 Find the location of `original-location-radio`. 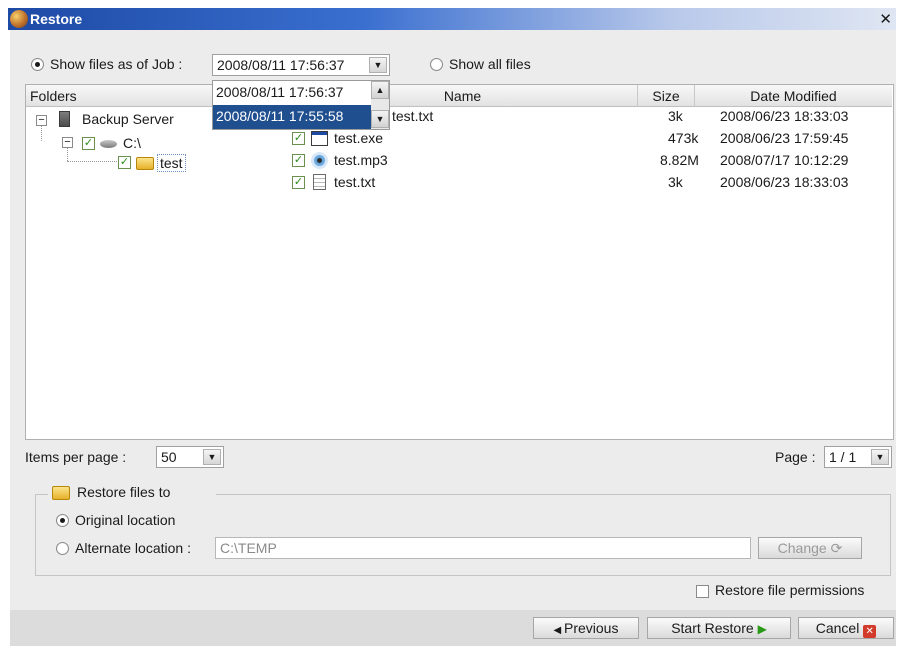

original-location-radio is located at coordinates (62, 520).